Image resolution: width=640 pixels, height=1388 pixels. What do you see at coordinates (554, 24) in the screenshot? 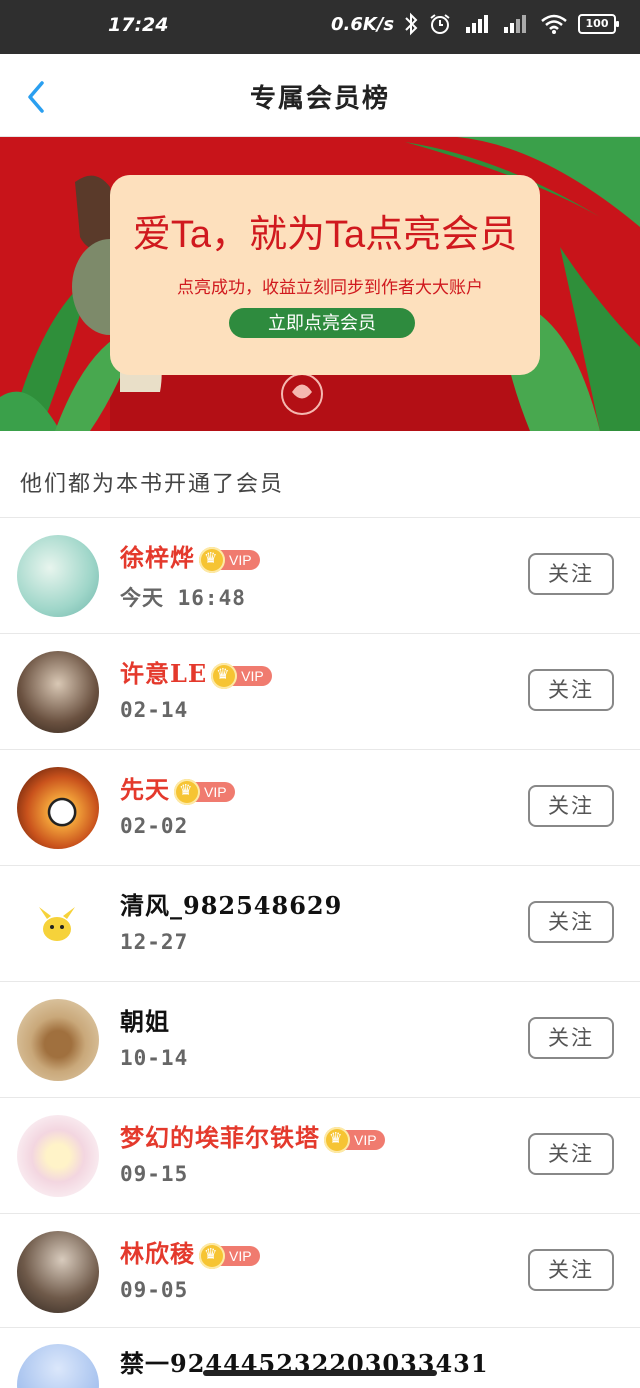
I see `wifi-icon` at bounding box center [554, 24].